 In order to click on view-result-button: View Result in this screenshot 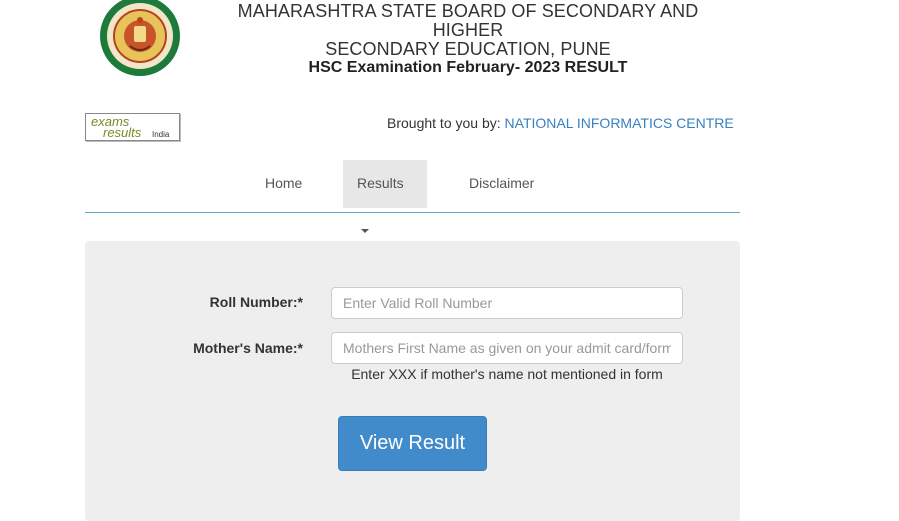, I will do `click(412, 443)`.